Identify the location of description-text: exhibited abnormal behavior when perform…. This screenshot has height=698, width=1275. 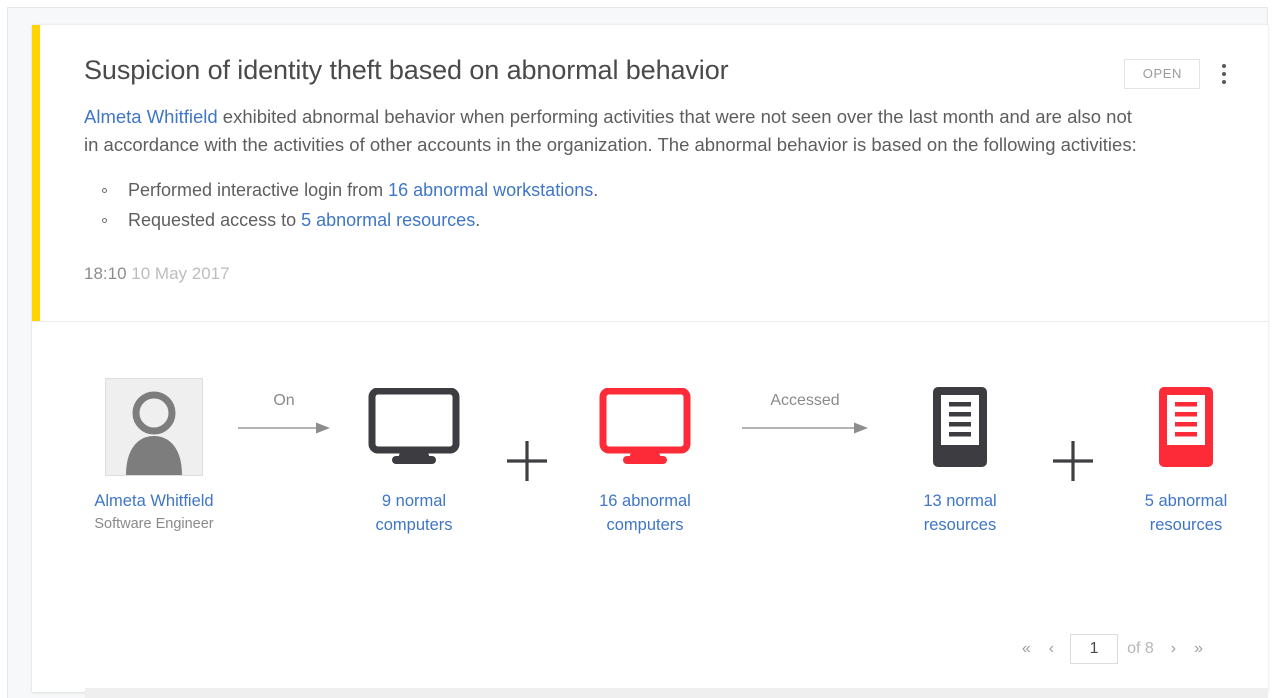
(610, 130).